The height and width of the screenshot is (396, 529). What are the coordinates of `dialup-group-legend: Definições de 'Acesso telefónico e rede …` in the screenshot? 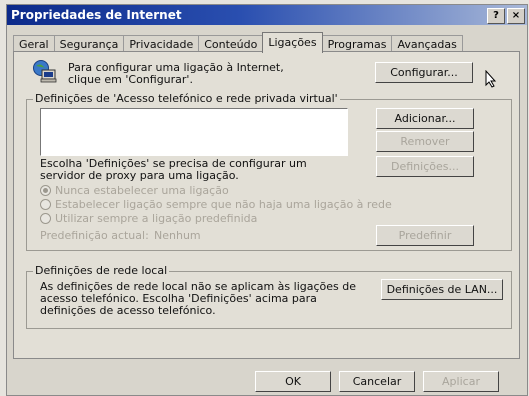 It's located at (186, 98).